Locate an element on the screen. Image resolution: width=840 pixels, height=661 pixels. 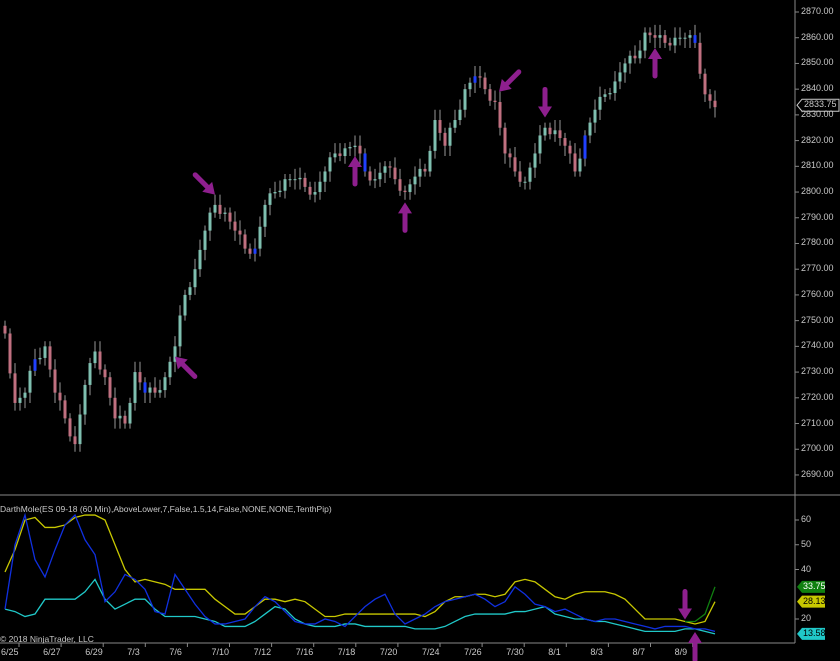
price-tick-label: 2730.00 is located at coordinates (817, 371).